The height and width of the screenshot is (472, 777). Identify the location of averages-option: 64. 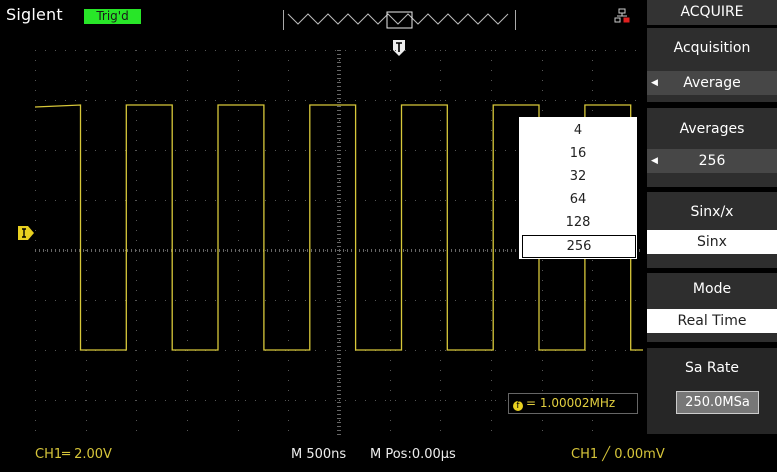
(578, 199).